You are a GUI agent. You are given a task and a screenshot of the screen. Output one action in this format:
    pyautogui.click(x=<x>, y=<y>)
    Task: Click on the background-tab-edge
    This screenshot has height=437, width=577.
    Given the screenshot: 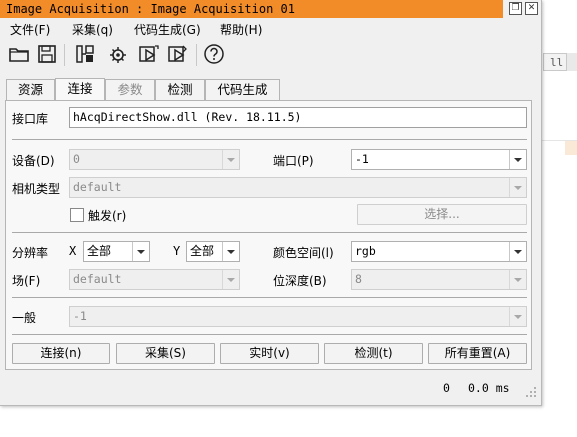 What is the action you would take?
    pyautogui.click(x=571, y=62)
    